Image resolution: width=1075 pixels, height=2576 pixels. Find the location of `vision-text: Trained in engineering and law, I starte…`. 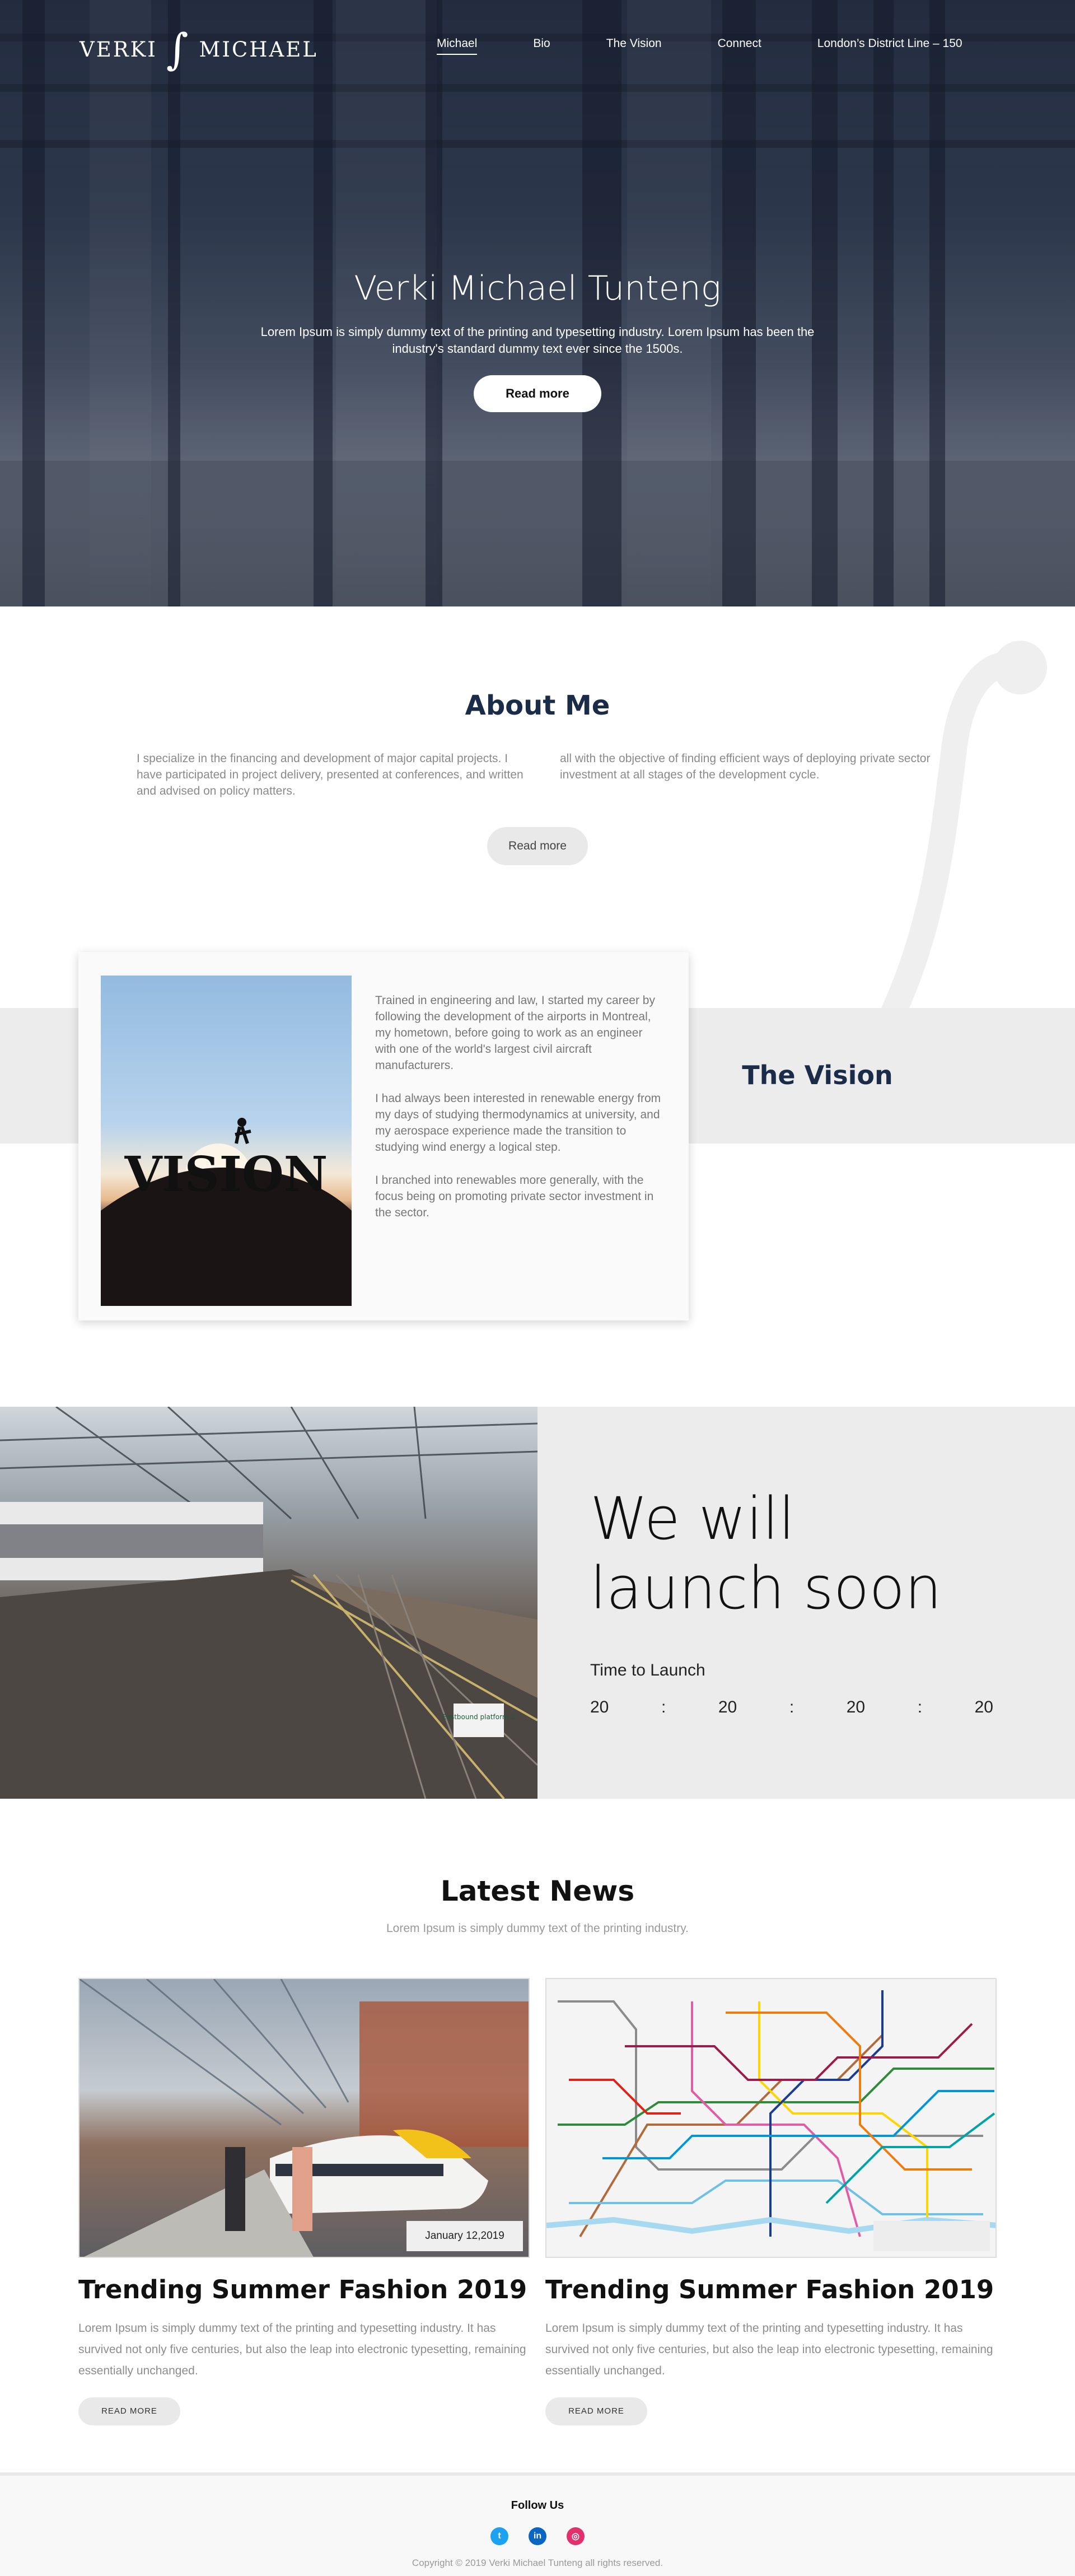

vision-text: Trained in engineering and law, I starte… is located at coordinates (520, 1115).